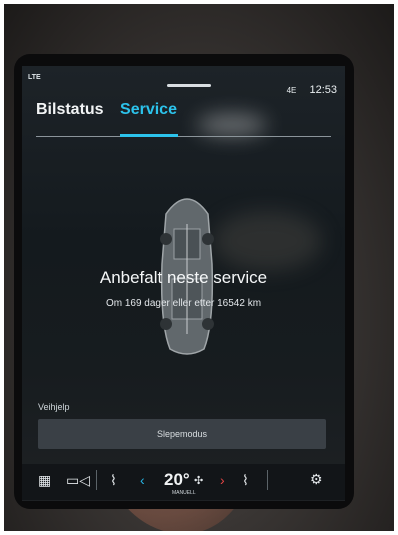 The height and width of the screenshot is (535, 398). What do you see at coordinates (184, 493) in the screenshot?
I see `climate-mode: MANUELL` at bounding box center [184, 493].